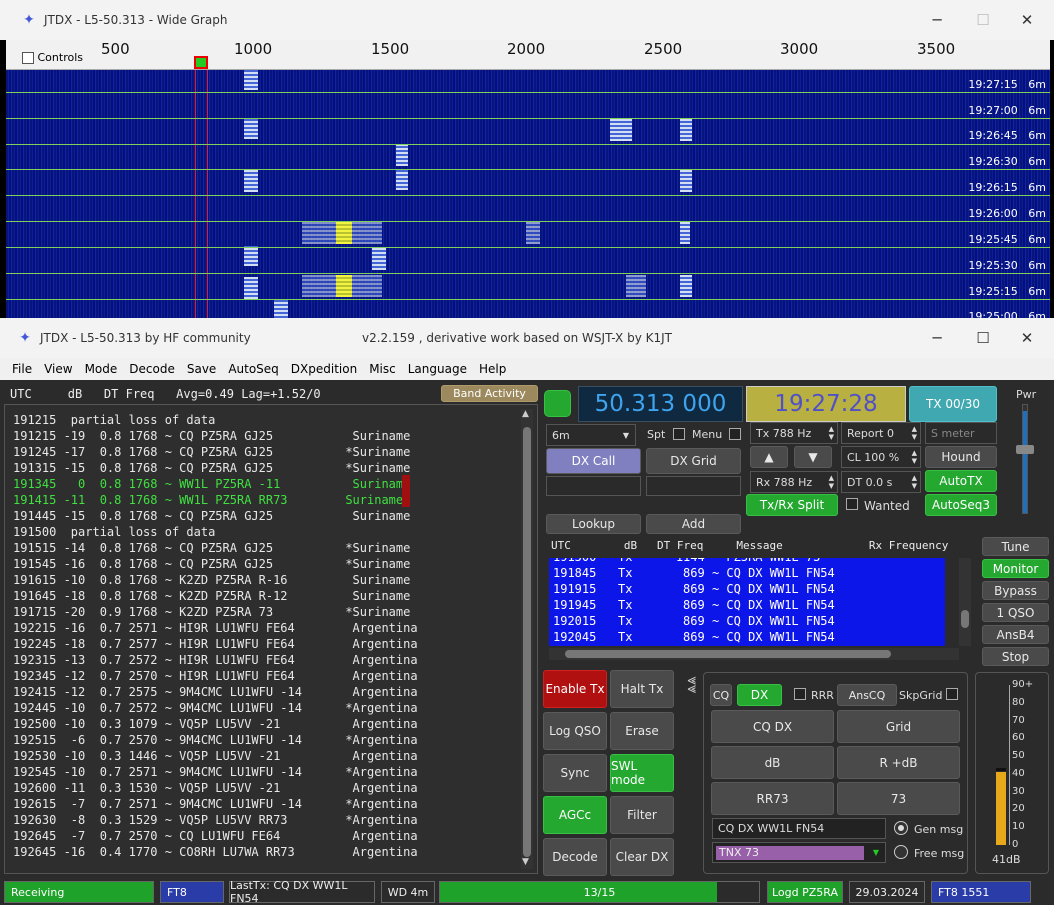  Describe the element at coordinates (593, 486) in the screenshot. I see `dx-call-input` at that location.